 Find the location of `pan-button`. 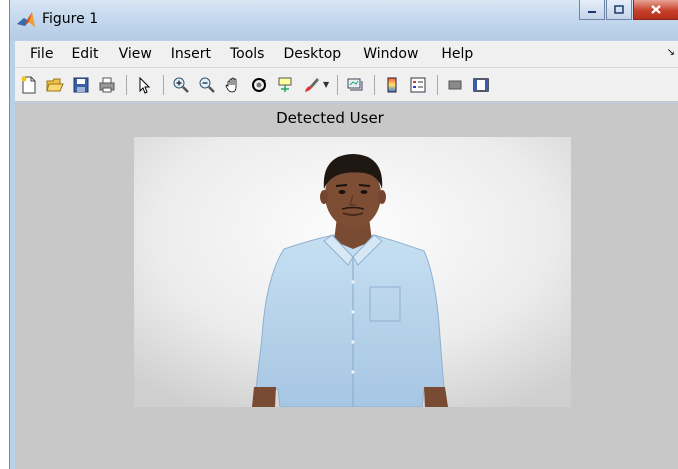

pan-button is located at coordinates (233, 85).